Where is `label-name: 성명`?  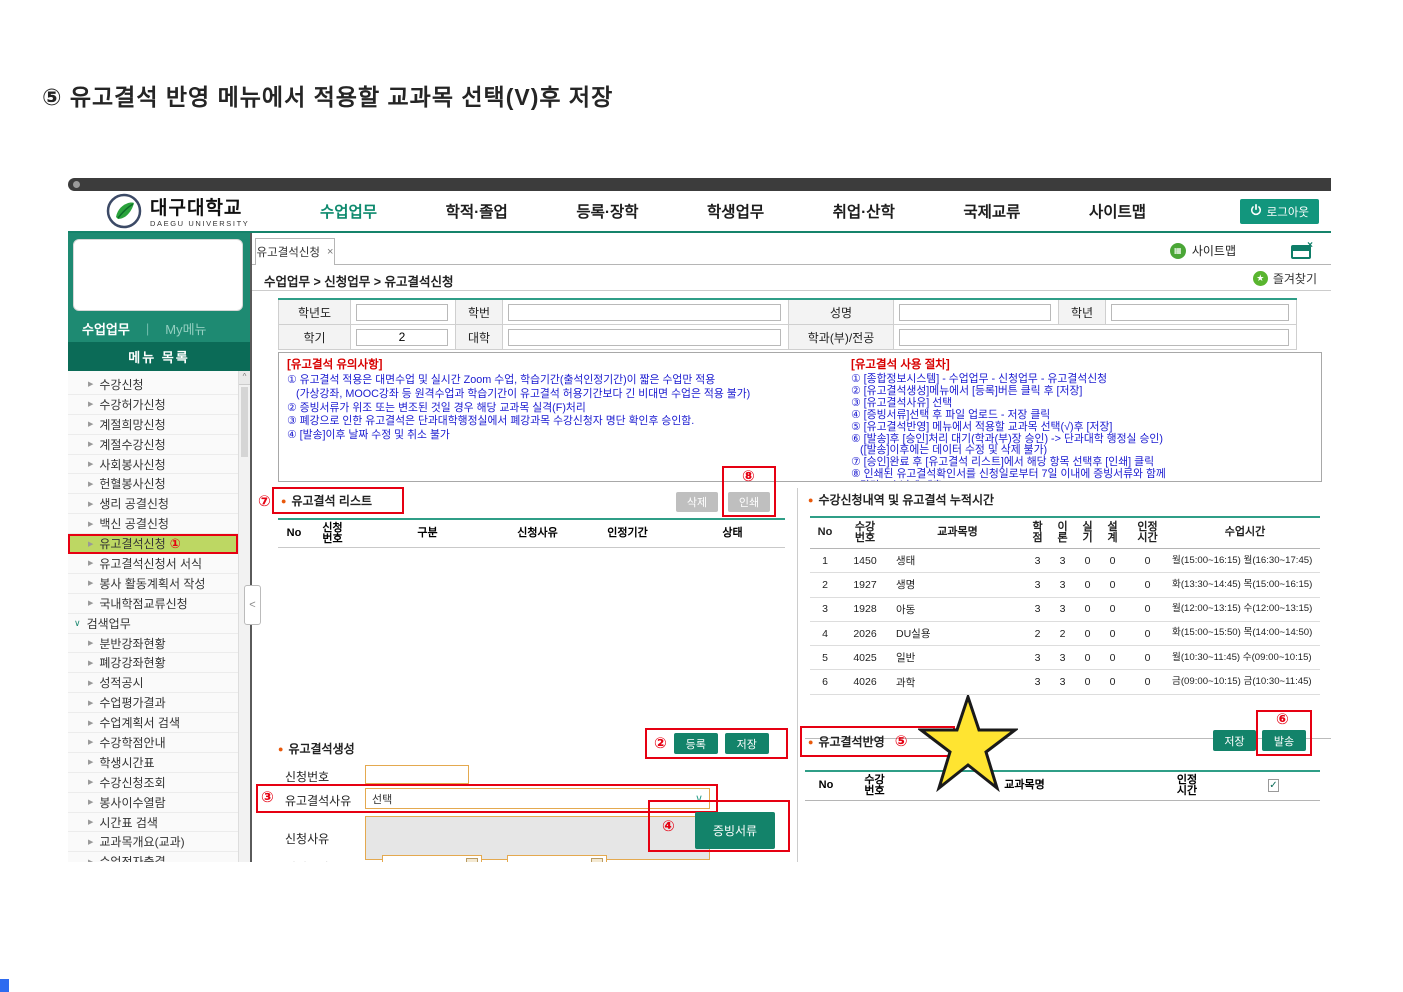 label-name: 성명 is located at coordinates (841, 311).